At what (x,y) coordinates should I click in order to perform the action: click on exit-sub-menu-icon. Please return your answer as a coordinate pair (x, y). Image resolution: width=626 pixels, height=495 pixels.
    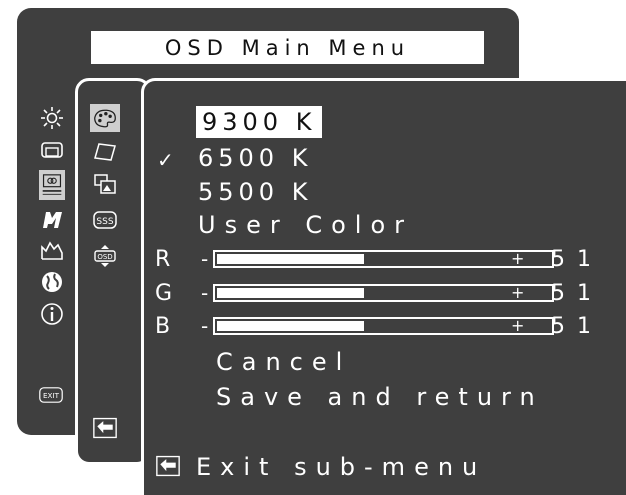
    Looking at the image, I should click on (168, 466).